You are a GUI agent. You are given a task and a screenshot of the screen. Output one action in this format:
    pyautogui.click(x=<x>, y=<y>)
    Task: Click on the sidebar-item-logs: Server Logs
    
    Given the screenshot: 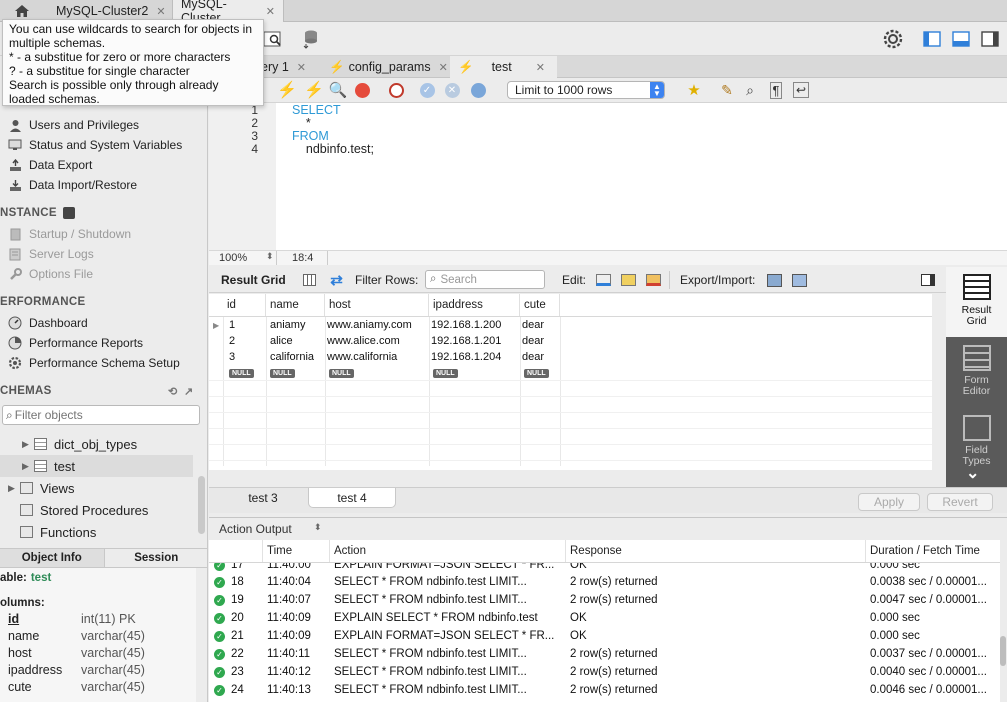 What is the action you would take?
    pyautogui.click(x=51, y=254)
    